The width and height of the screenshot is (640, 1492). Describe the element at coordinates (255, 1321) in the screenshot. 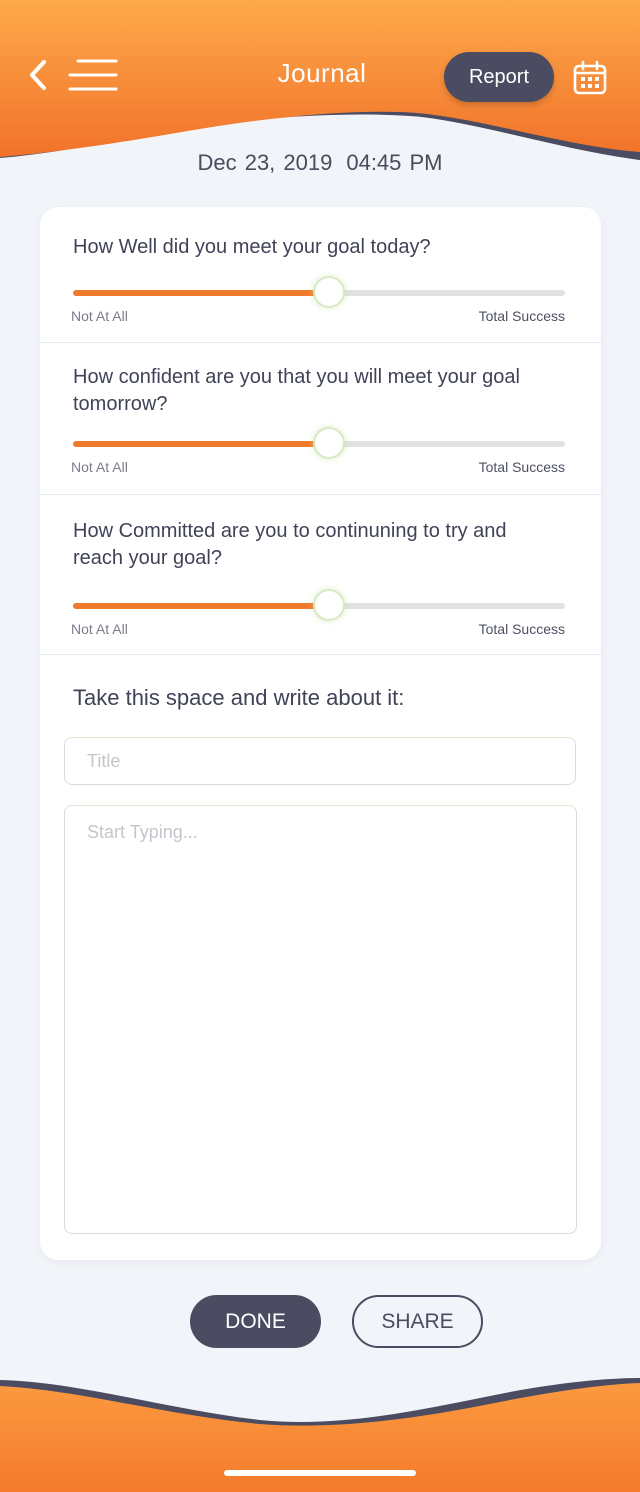

I see `done-button: DONE` at that location.